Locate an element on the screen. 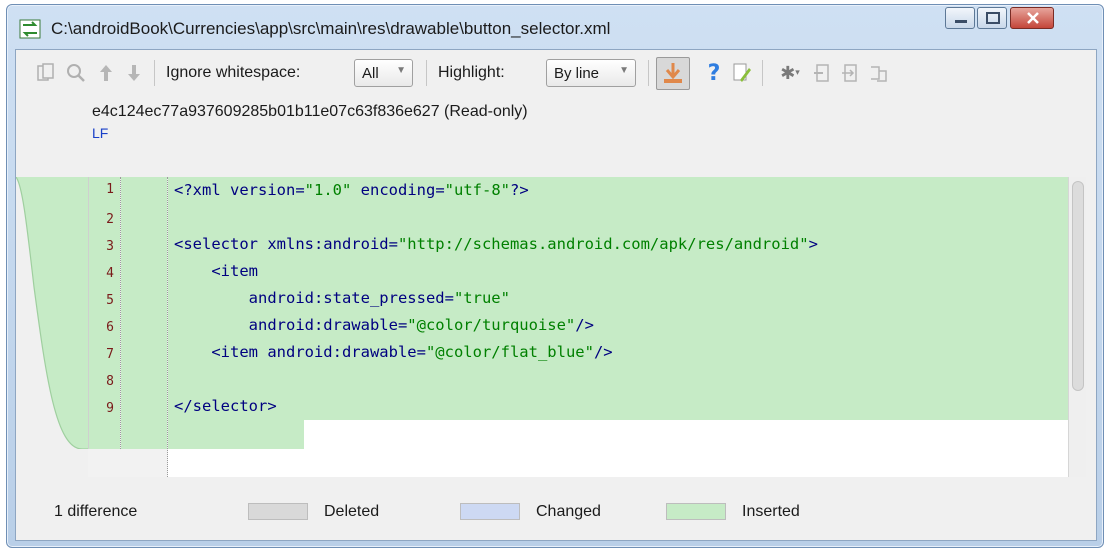  code-line: <?xml version="1.0" encoding="utf-8"?> is located at coordinates (351, 190).